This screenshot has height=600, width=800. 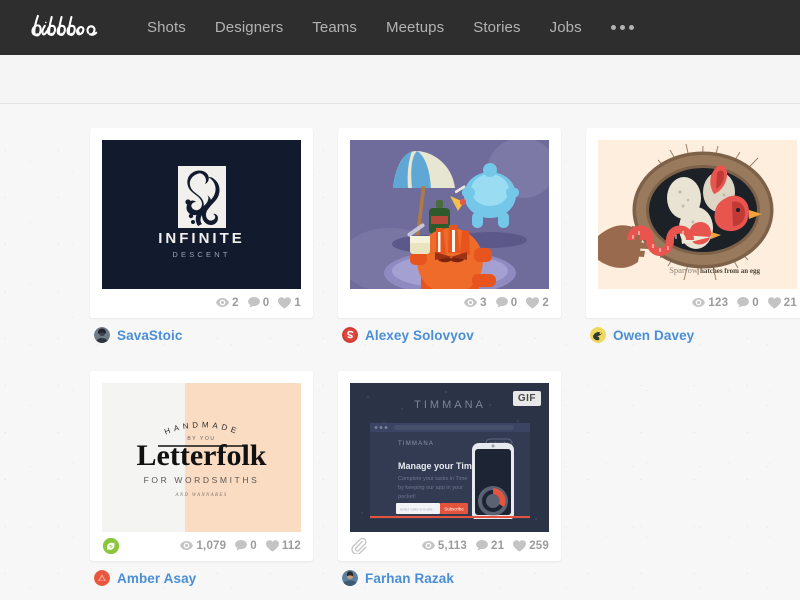 I want to click on rebound-icon, so click(x=111, y=546).